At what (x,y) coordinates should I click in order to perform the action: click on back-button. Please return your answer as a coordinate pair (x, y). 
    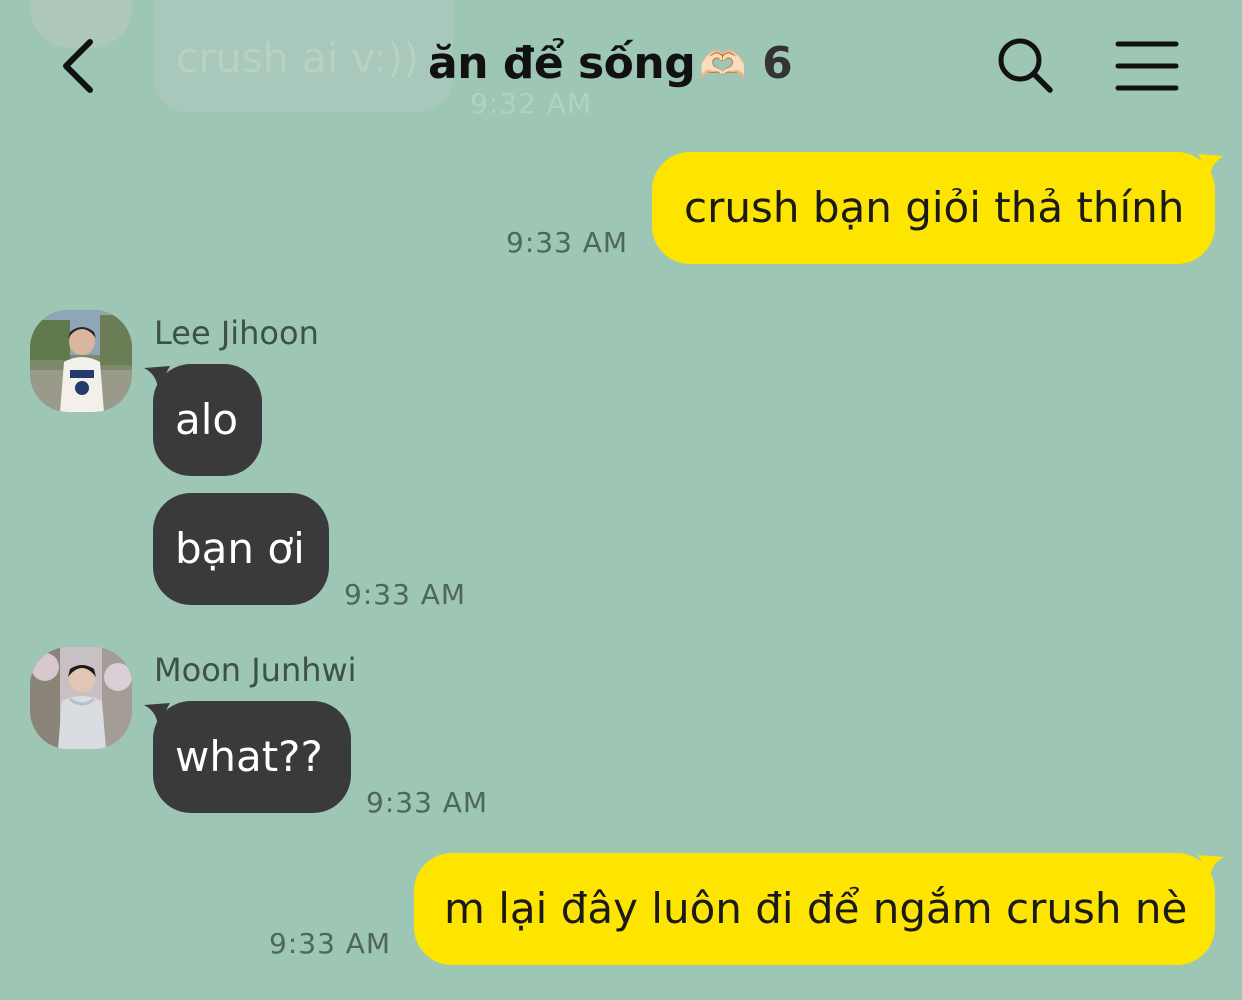
    Looking at the image, I should click on (82, 66).